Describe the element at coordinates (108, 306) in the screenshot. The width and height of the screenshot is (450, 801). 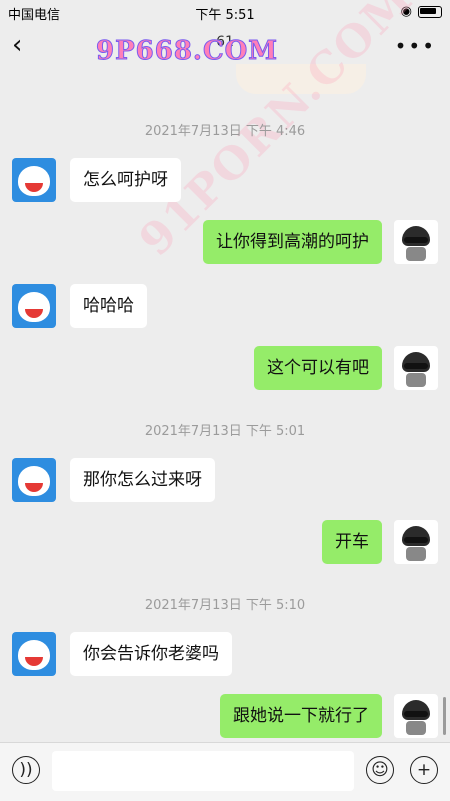
I see `message-bubble: 哈哈哈` at that location.